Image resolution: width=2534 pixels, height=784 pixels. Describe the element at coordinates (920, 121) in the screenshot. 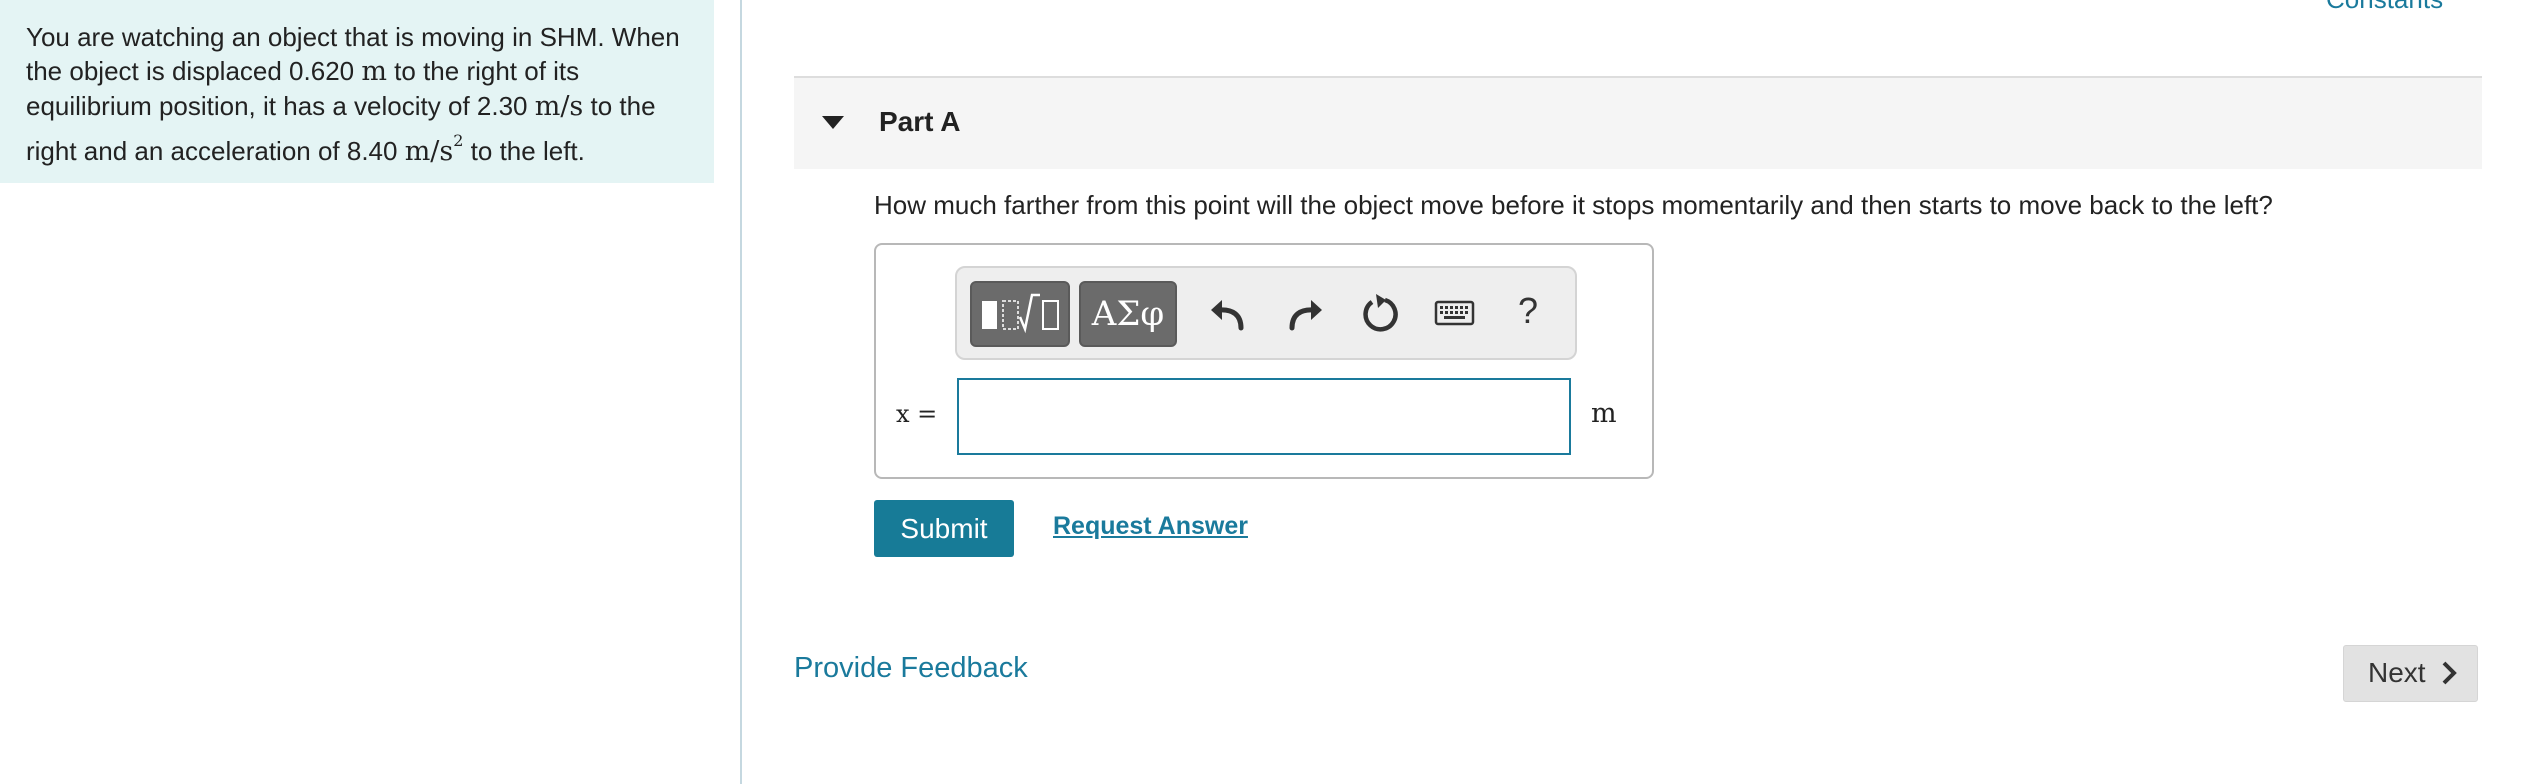

I see `part-title: Part A` at that location.